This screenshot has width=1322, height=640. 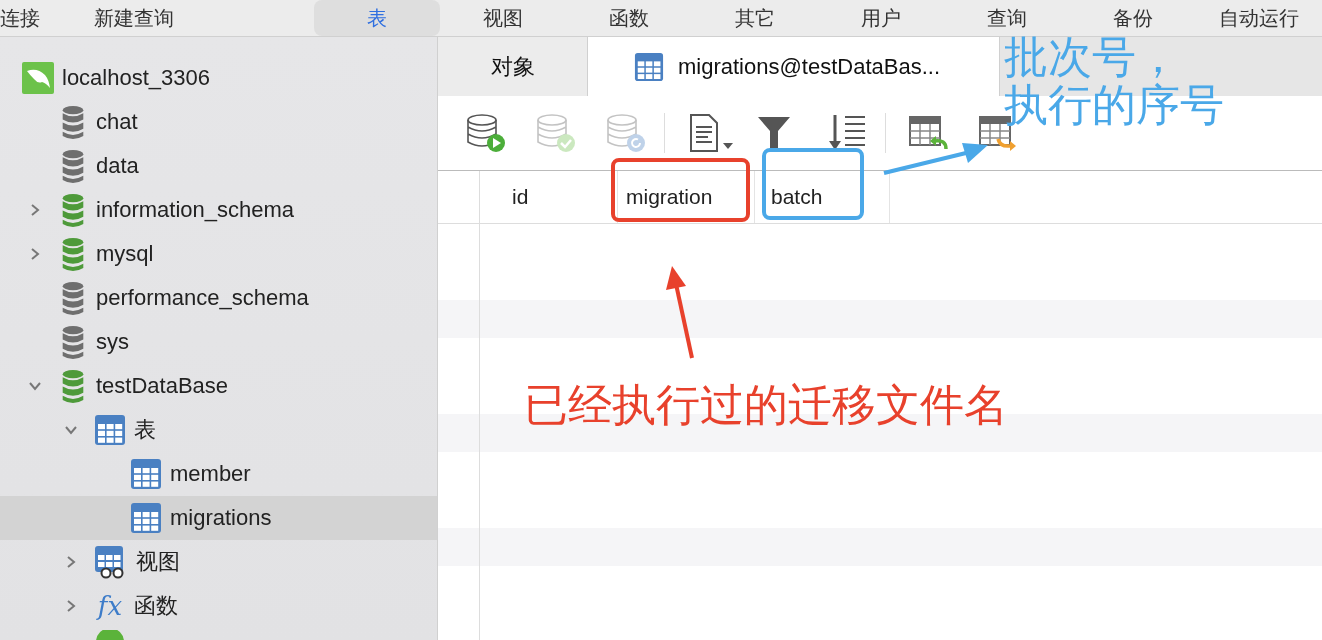 I want to click on editor-tab: 对象, so click(x=513, y=66).